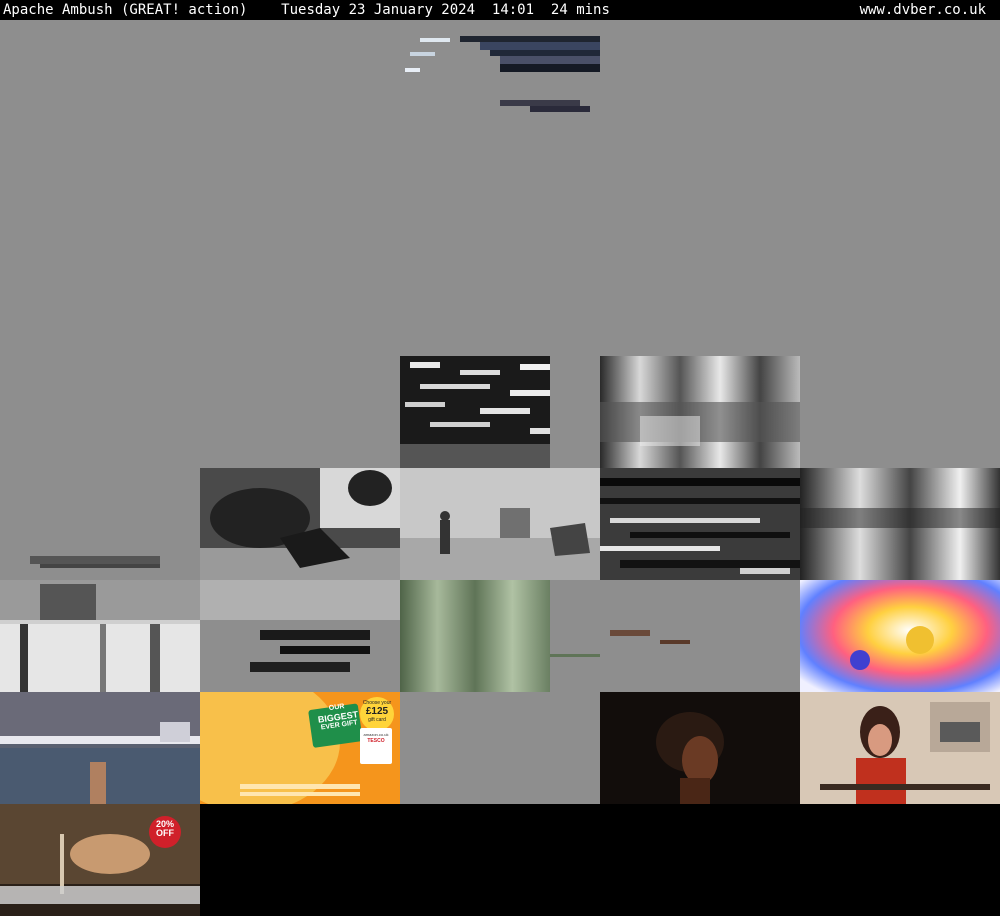 Image resolution: width=1000 pixels, height=916 pixels. Describe the element at coordinates (100, 860) in the screenshot. I see `thumbnail-36: 20% OFF` at that location.